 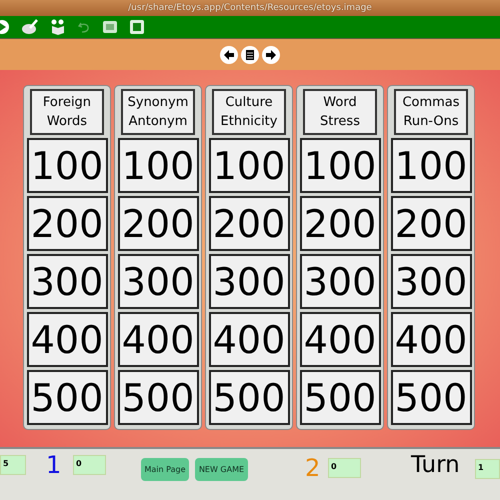 What do you see at coordinates (58, 27) in the screenshot?
I see `box-icon` at bounding box center [58, 27].